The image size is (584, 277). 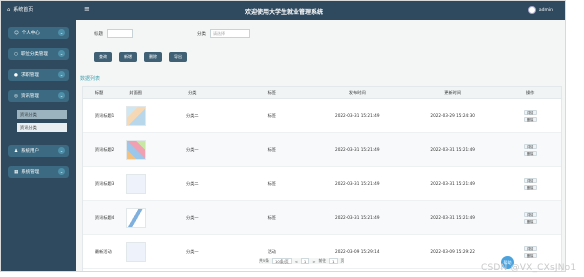 What do you see at coordinates (42, 114) in the screenshot?
I see `sidebar-subitem-news: 资讯分类` at bounding box center [42, 114].